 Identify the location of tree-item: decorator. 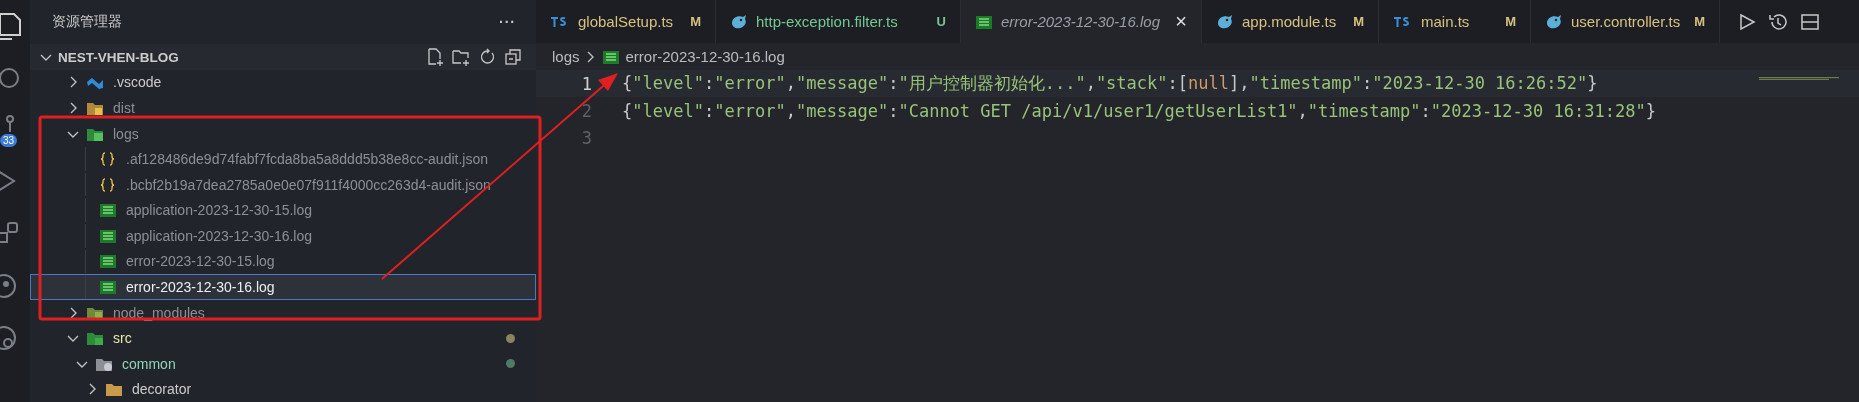
(283, 389).